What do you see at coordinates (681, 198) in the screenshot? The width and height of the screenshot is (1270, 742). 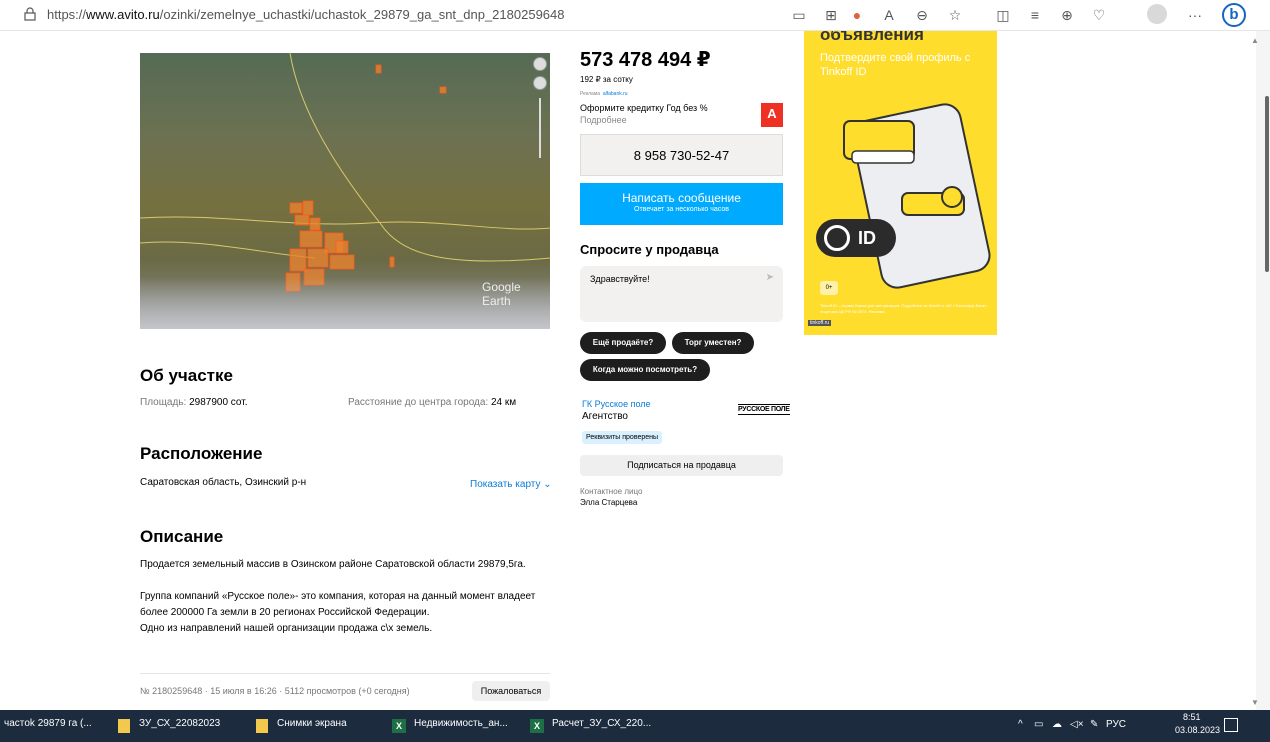 I see `message-button-label: Написать сообщение` at bounding box center [681, 198].